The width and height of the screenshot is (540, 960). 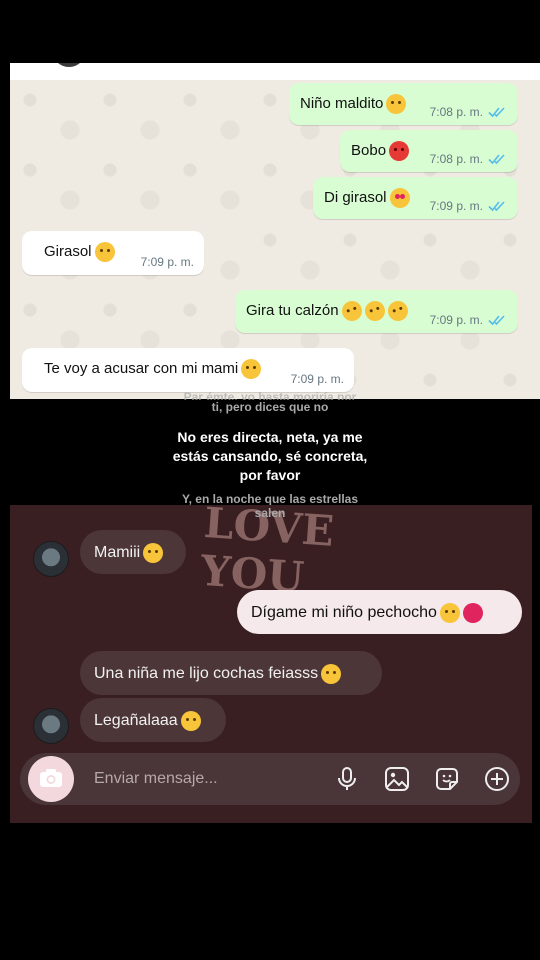 I want to click on message-bubble-incoming: Legañalaaa, so click(x=153, y=720).